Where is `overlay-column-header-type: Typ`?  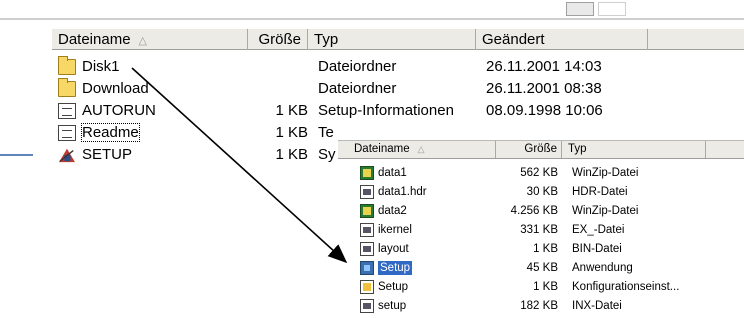
overlay-column-header-type: Typ is located at coordinates (634, 149).